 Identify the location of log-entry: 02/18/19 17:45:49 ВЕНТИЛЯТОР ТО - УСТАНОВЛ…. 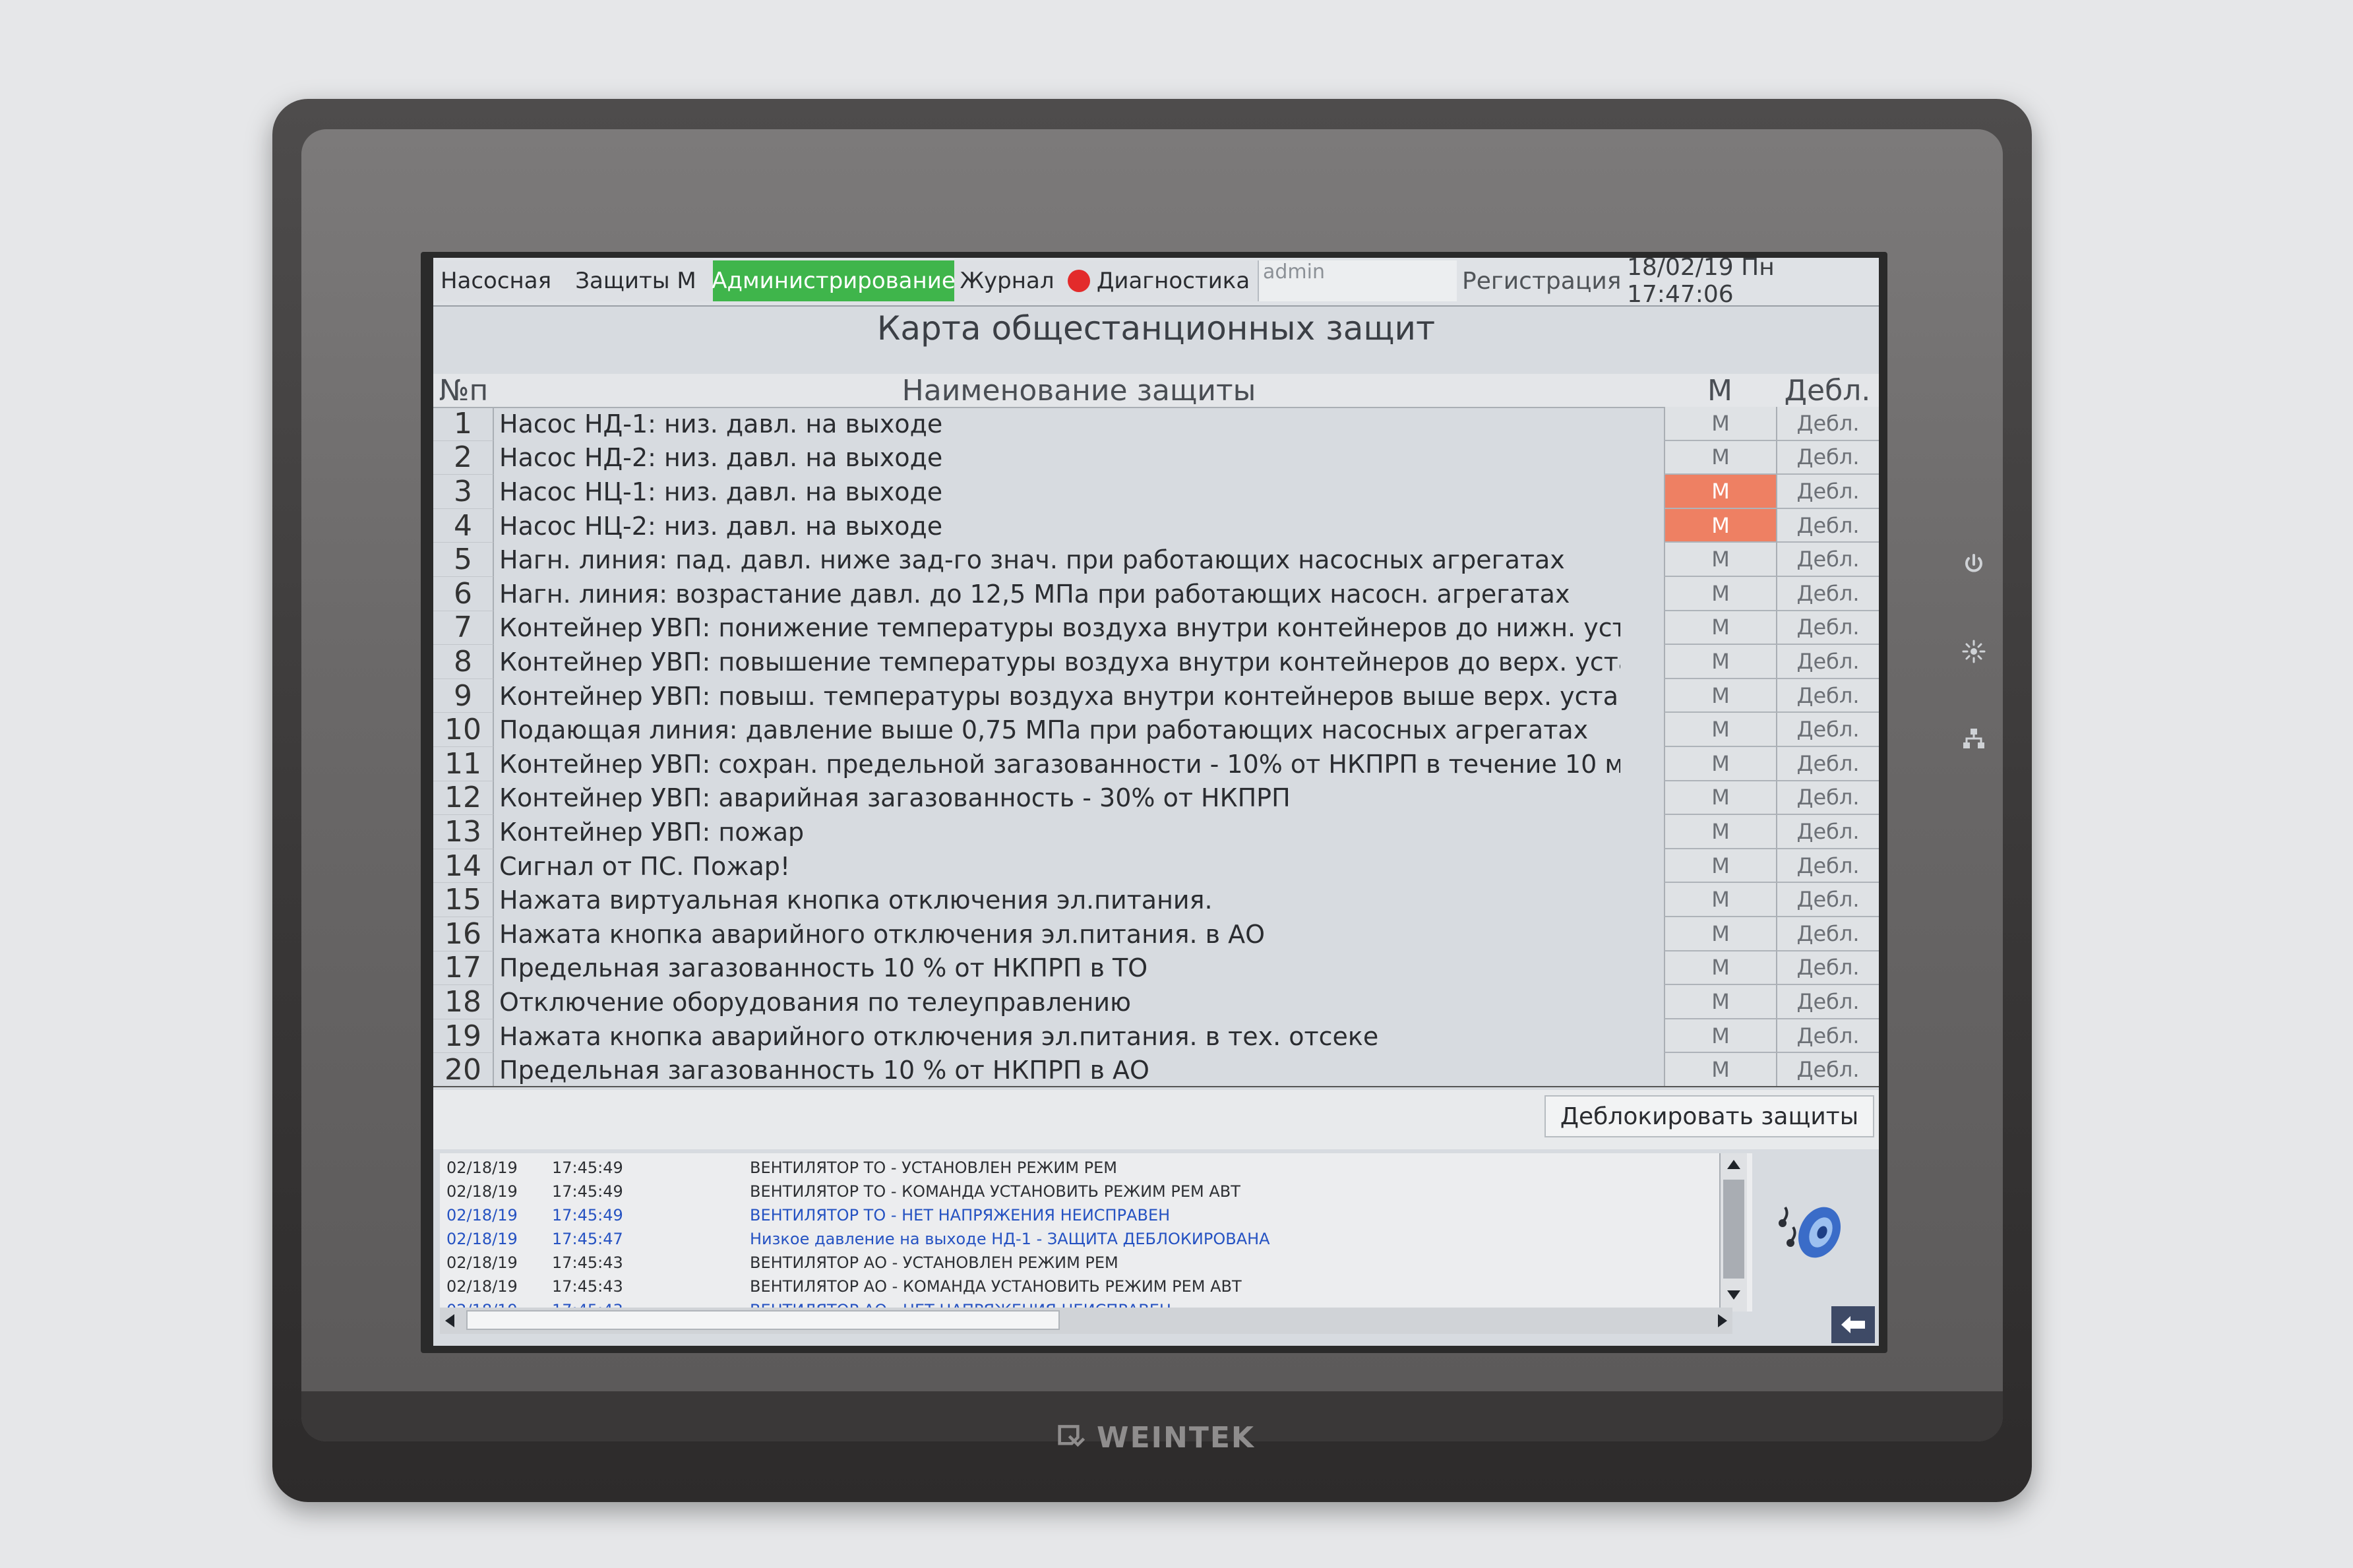
(1086, 1167).